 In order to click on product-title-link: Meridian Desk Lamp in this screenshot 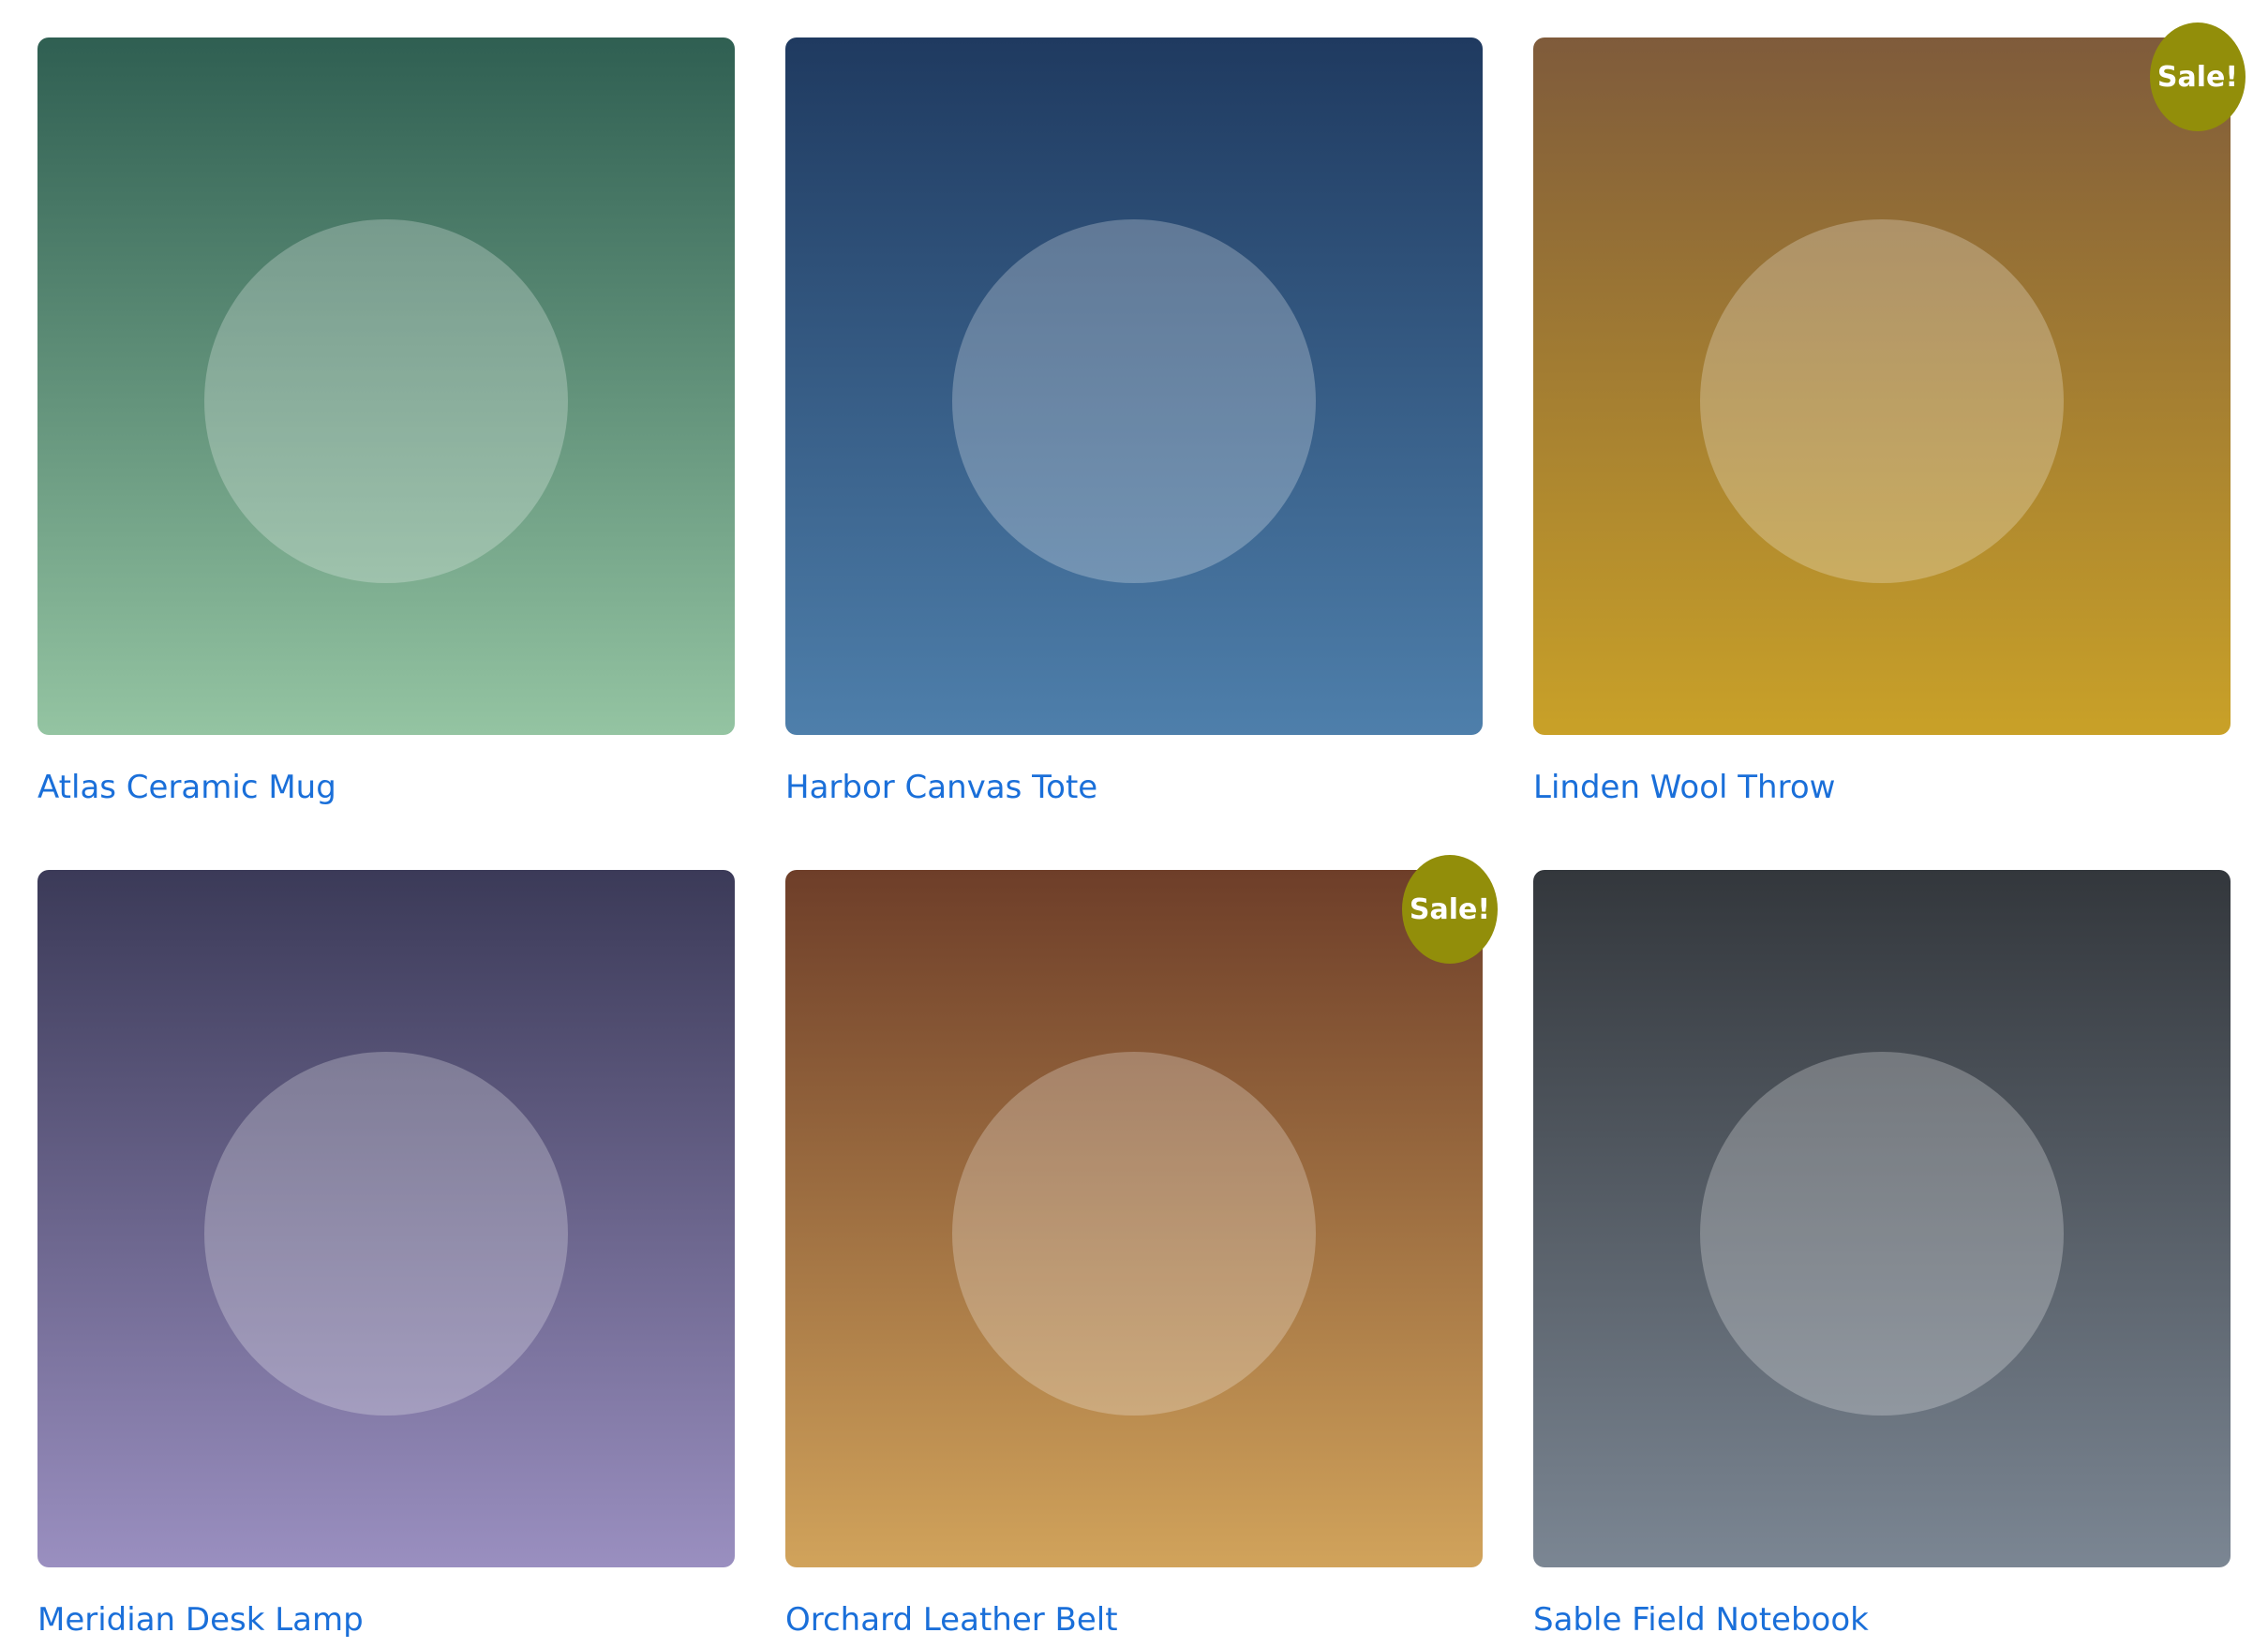, I will do `click(200, 1620)`.